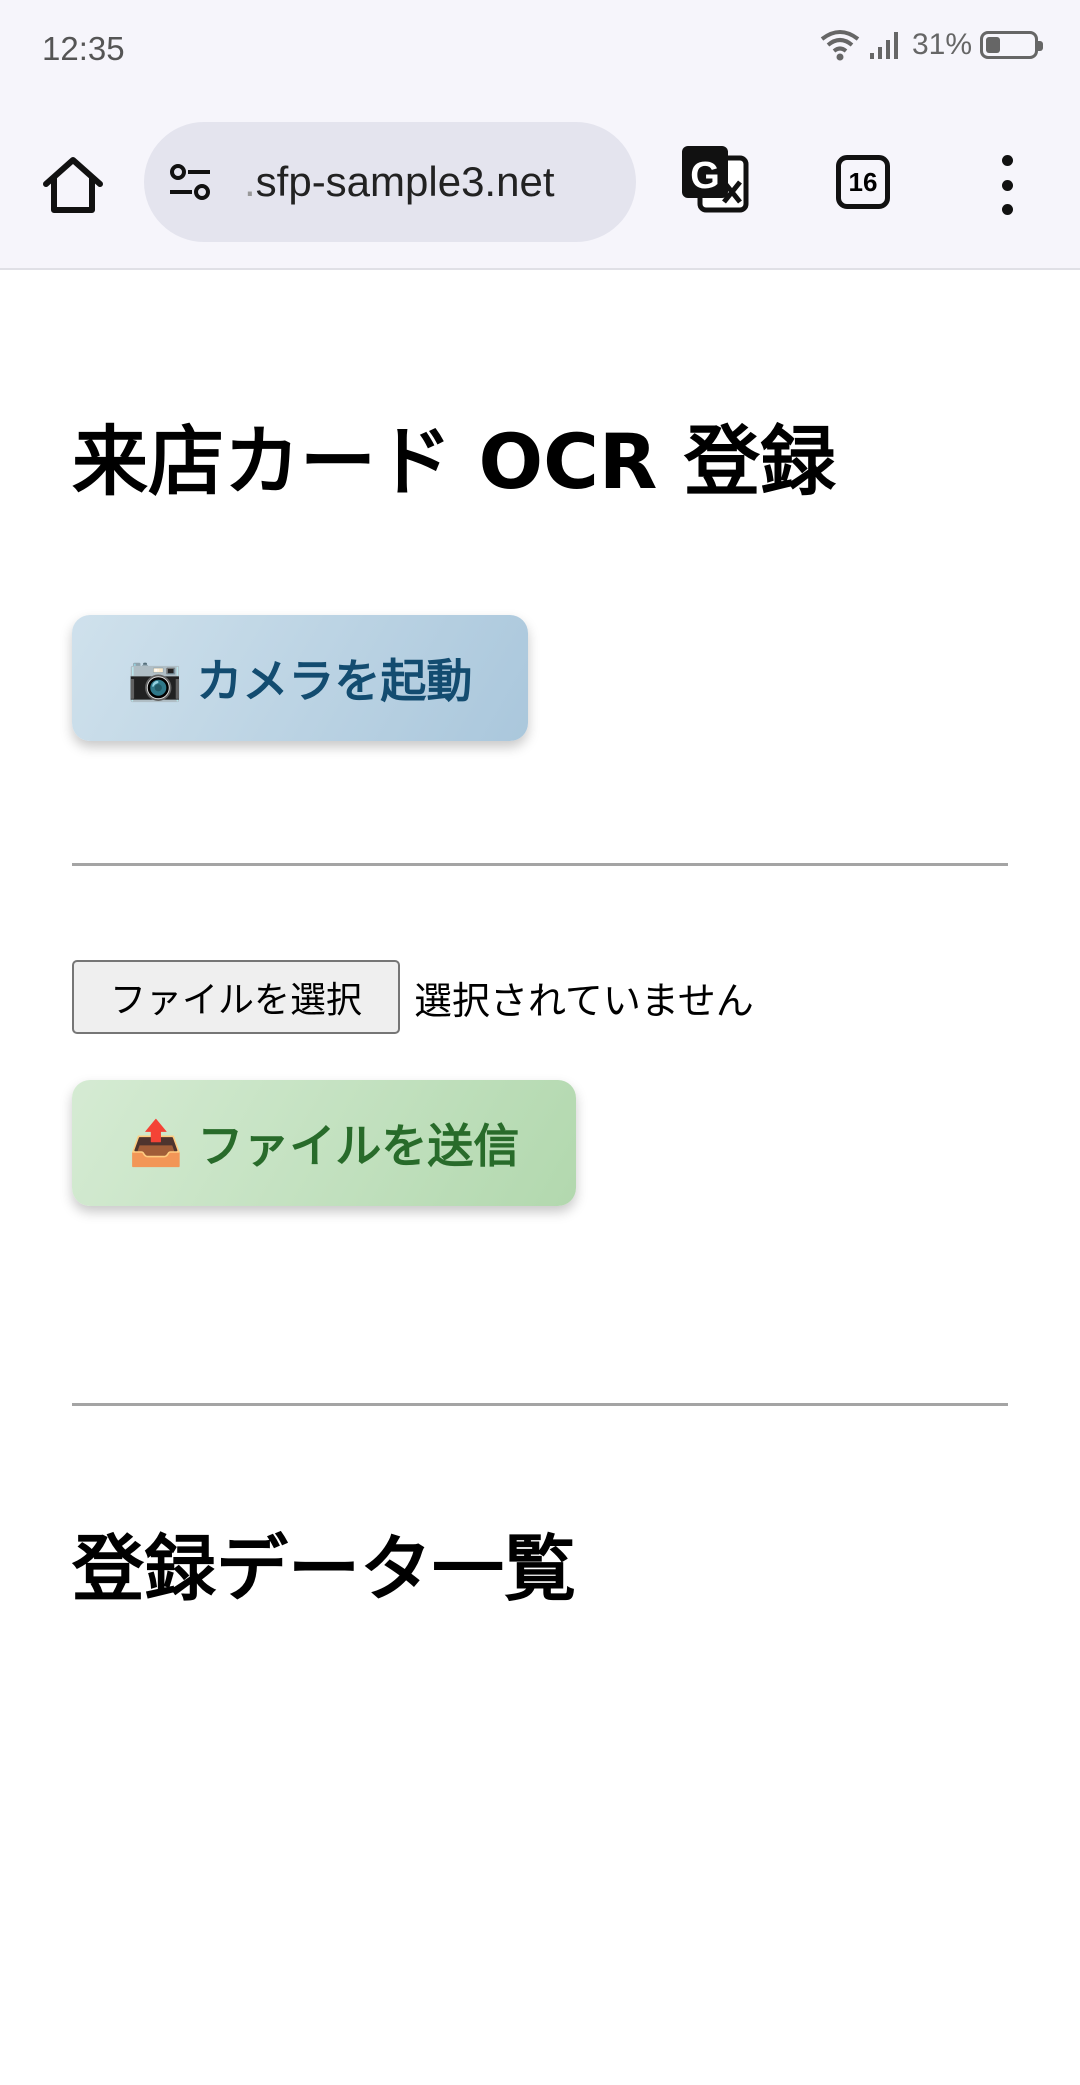 The height and width of the screenshot is (2085, 1080). Describe the element at coordinates (705, 176) in the screenshot. I see `svg-text: G` at that location.